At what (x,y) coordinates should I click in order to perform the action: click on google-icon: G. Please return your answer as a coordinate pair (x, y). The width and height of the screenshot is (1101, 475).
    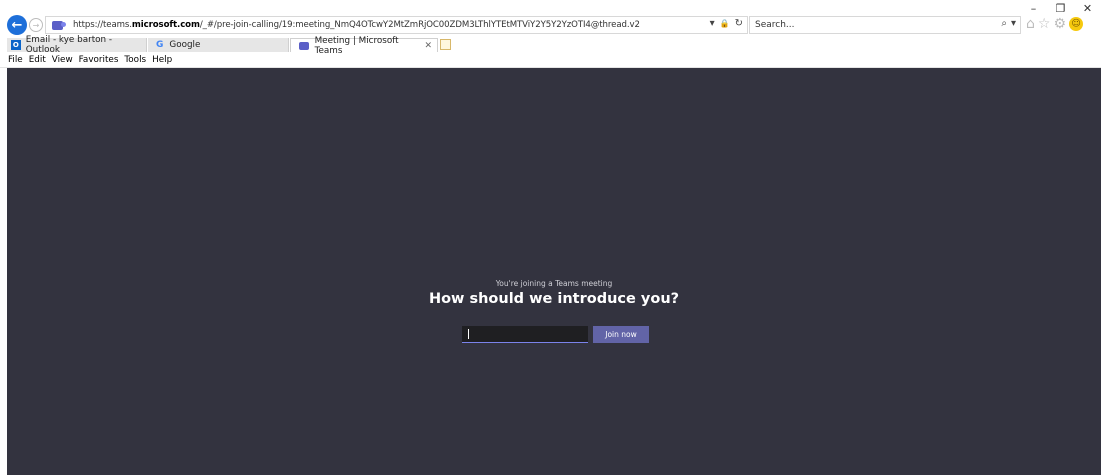
    Looking at the image, I should click on (160, 45).